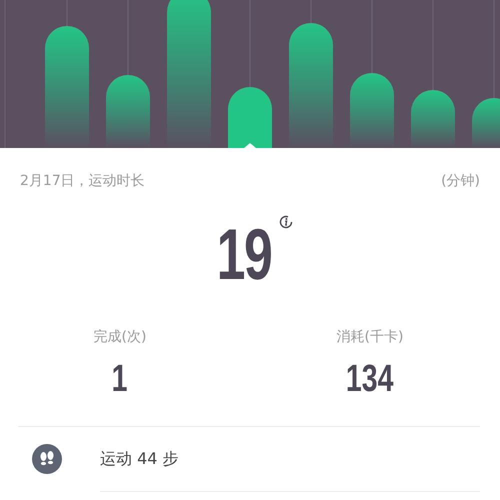 The width and height of the screenshot is (500, 500). Describe the element at coordinates (370, 379) in the screenshot. I see `stat-value: 134` at that location.